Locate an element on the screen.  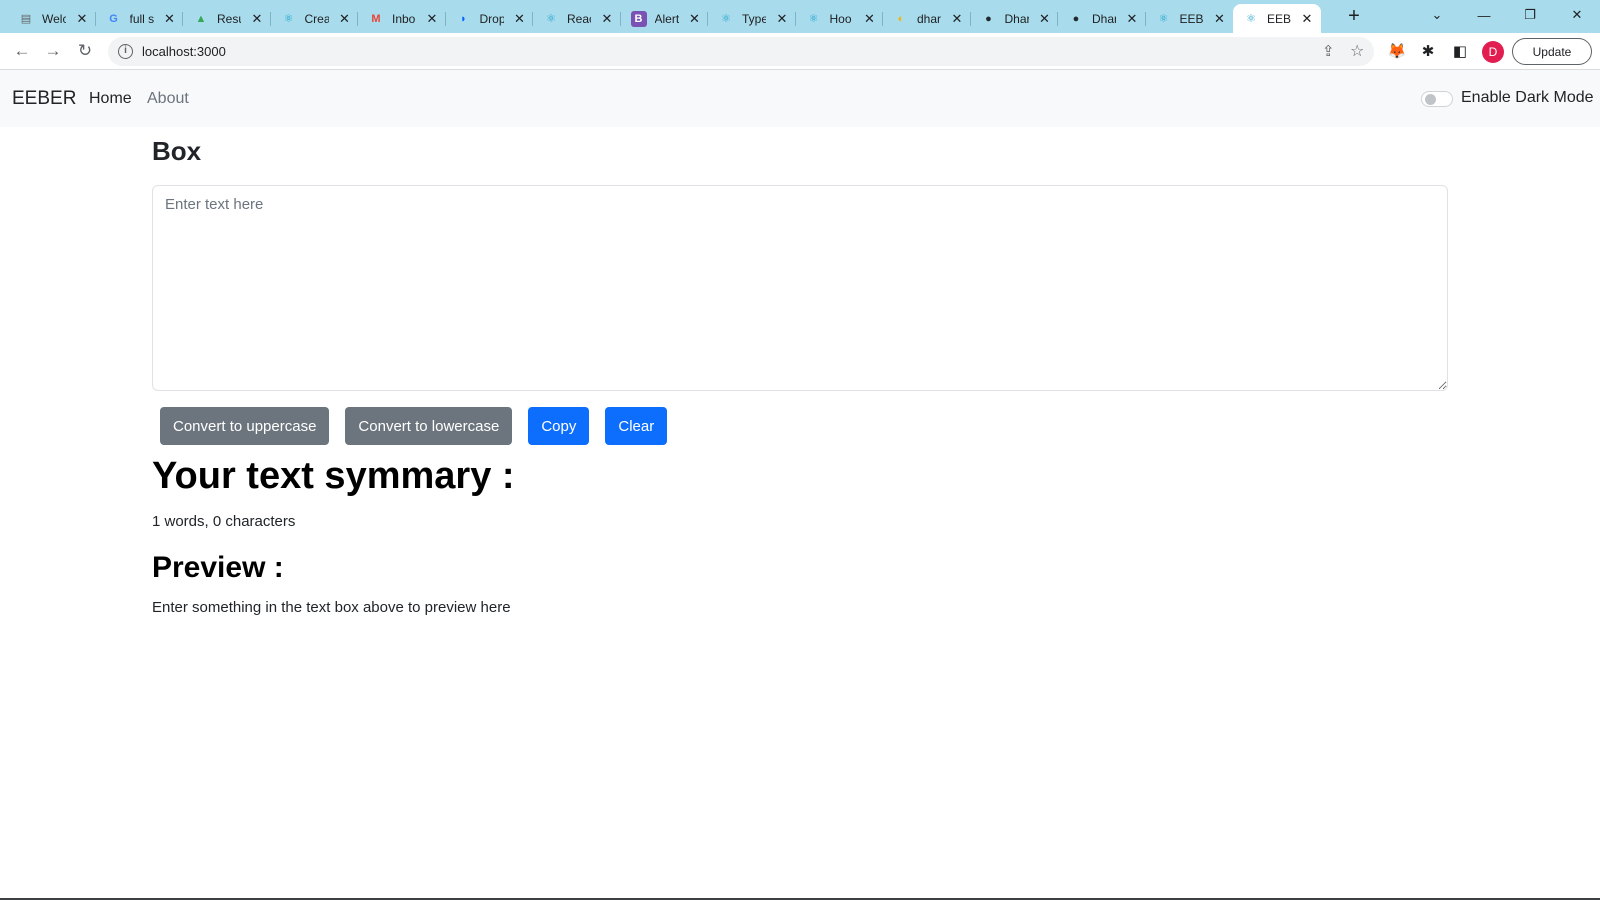
tab-label: Hoo is located at coordinates (840, 18).